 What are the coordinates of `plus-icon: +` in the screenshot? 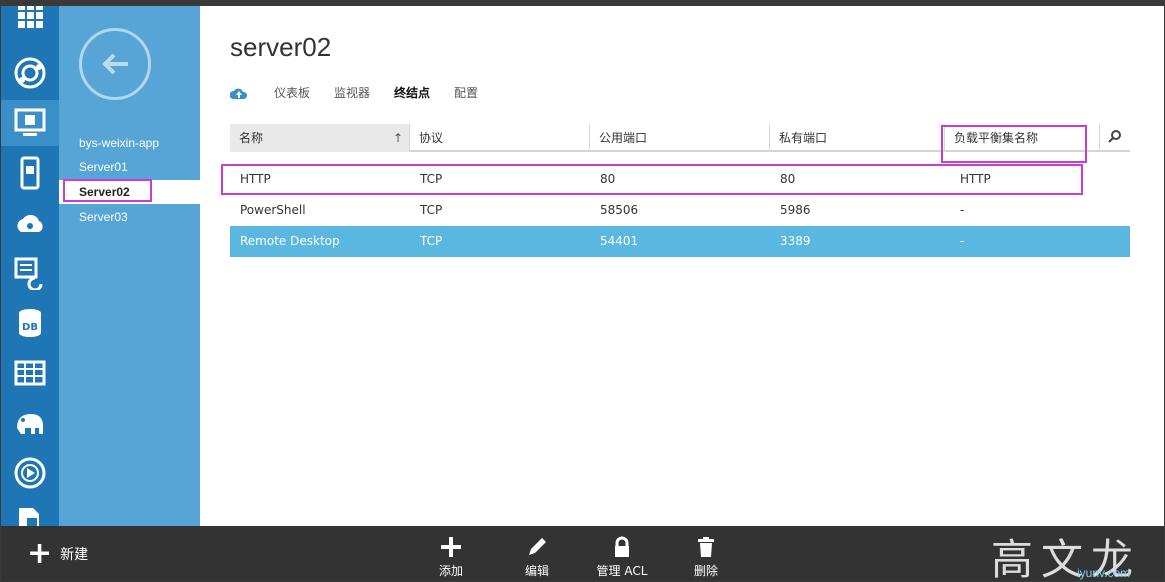 It's located at (40, 553).